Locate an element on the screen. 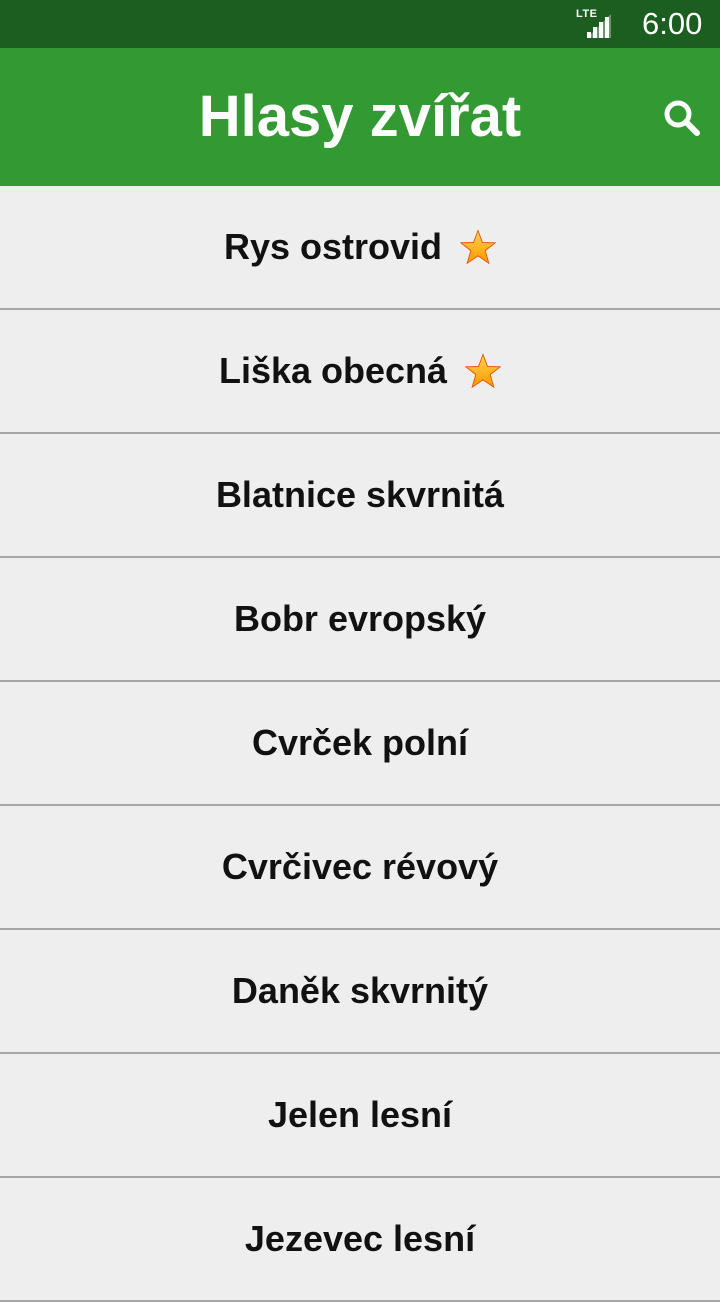 The height and width of the screenshot is (1302, 720). animal-list-item: Cvrček polní is located at coordinates (360, 744).